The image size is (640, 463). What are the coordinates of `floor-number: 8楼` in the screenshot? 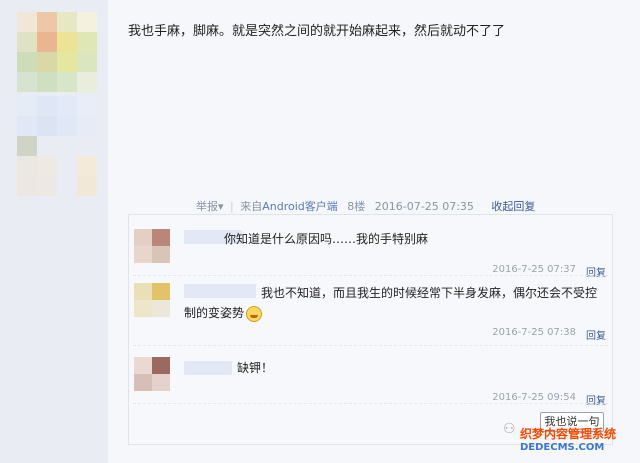 It's located at (356, 206).